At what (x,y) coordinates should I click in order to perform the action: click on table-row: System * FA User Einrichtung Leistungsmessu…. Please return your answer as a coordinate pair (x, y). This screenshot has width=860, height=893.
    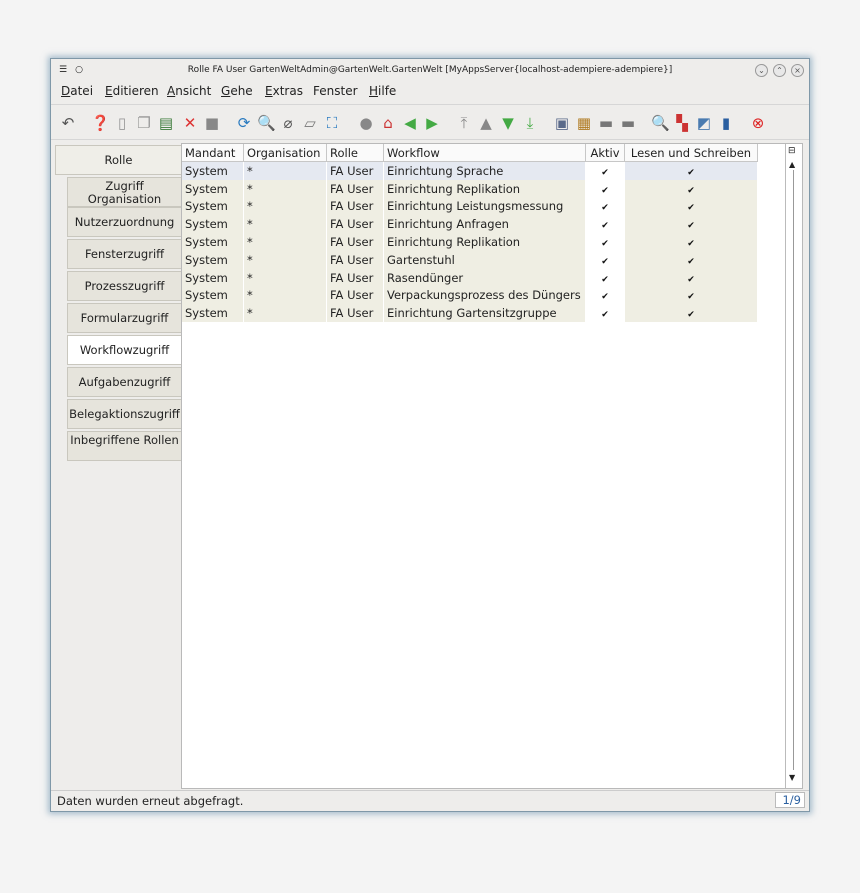
    Looking at the image, I should click on (470, 206).